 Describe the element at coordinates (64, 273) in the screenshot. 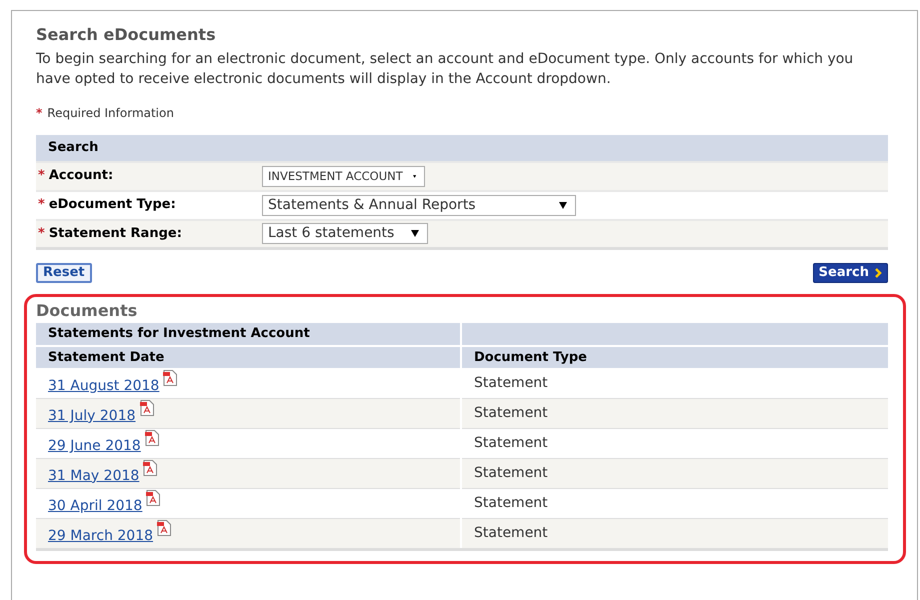

I see `reset-button: Reset` at that location.